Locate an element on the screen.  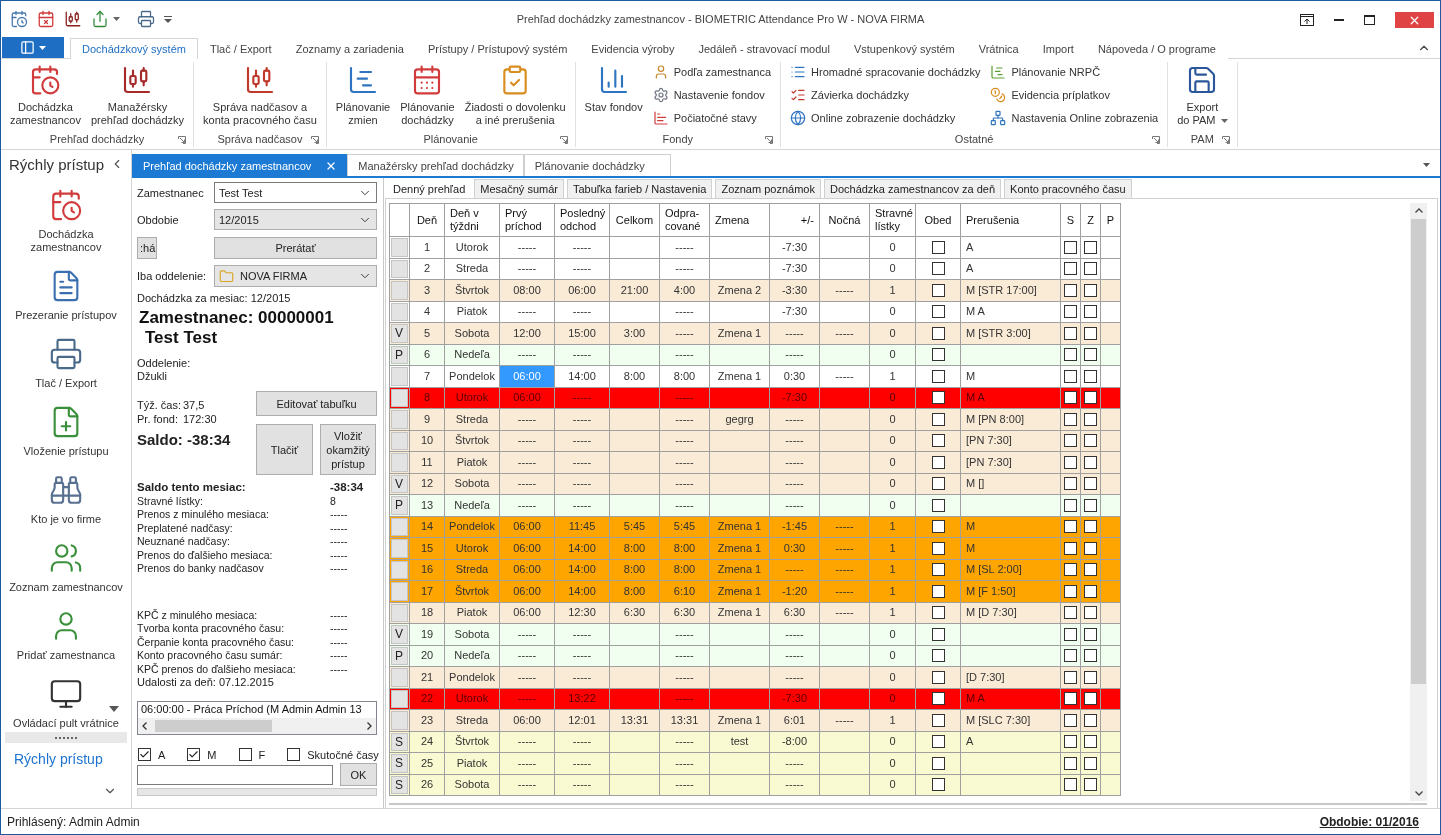
document-tab: Manažérsky prehľad dochádzky is located at coordinates (435, 165).